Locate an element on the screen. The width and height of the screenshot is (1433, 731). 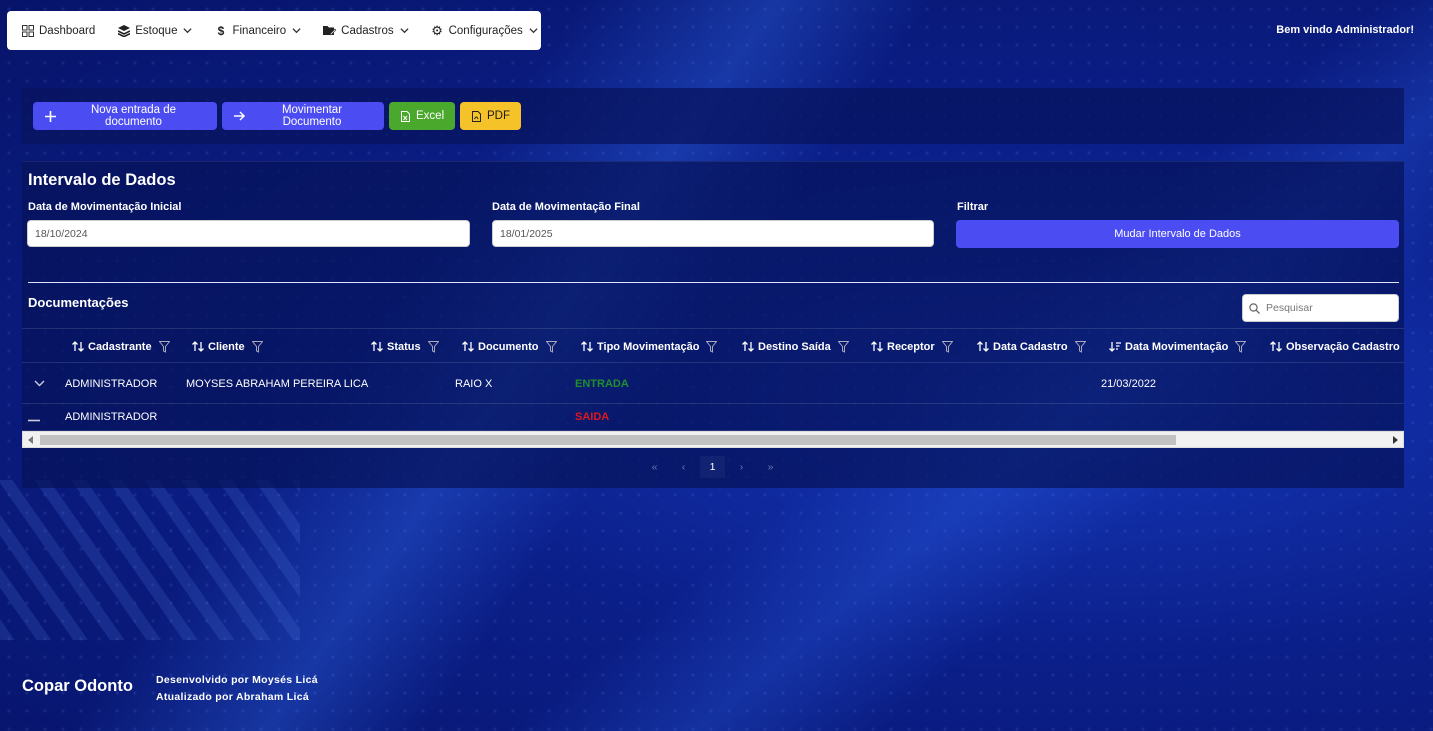
new-entry-button: Nova entrada de documento is located at coordinates (125, 116).